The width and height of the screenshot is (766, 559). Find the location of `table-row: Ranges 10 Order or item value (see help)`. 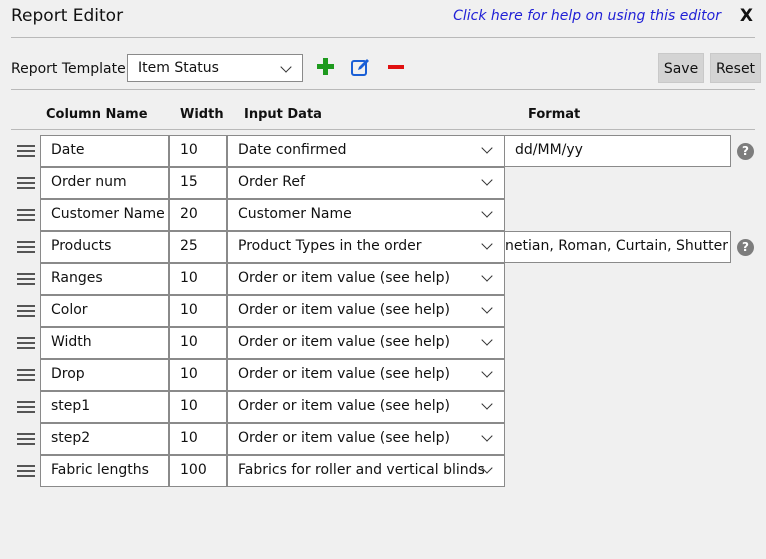

table-row: Ranges 10 Order or item value (see help) is located at coordinates (383, 279).